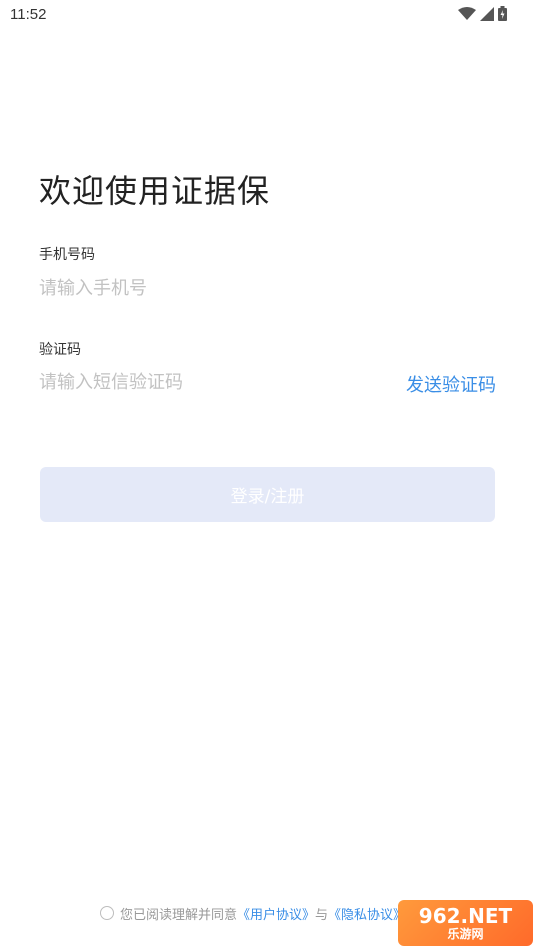 This screenshot has width=535, height=951. I want to click on status-time: 11:52, so click(28, 14).